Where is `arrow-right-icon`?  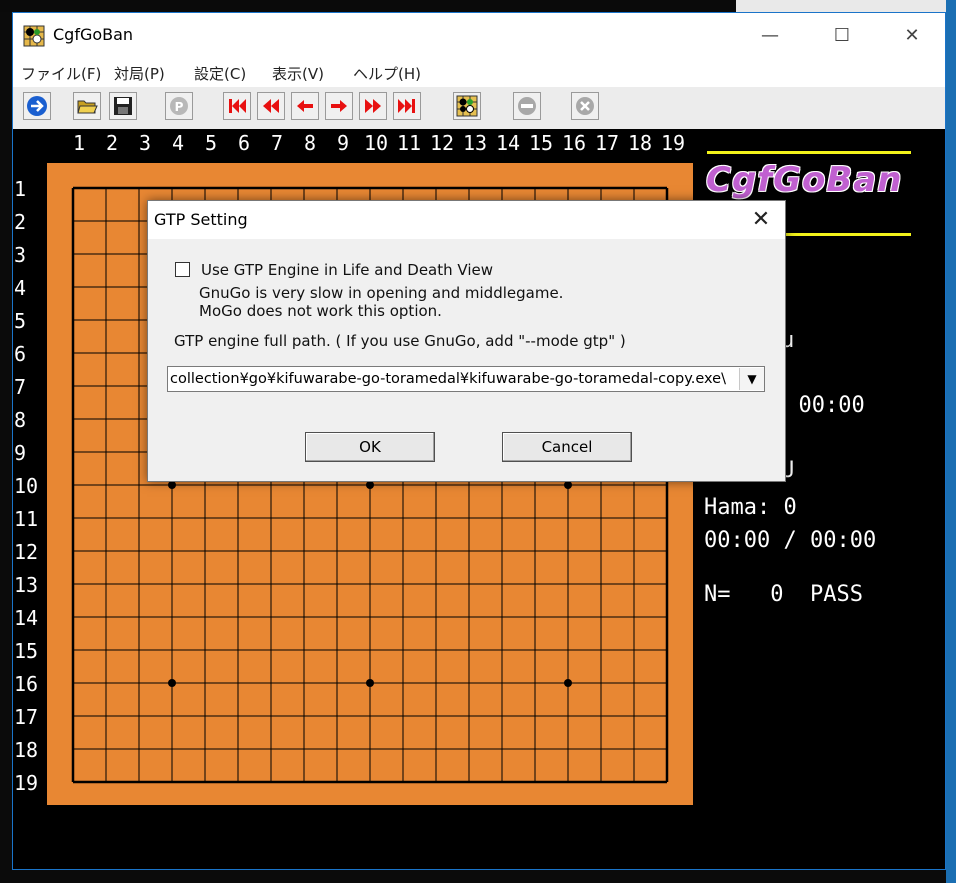 arrow-right-icon is located at coordinates (339, 106).